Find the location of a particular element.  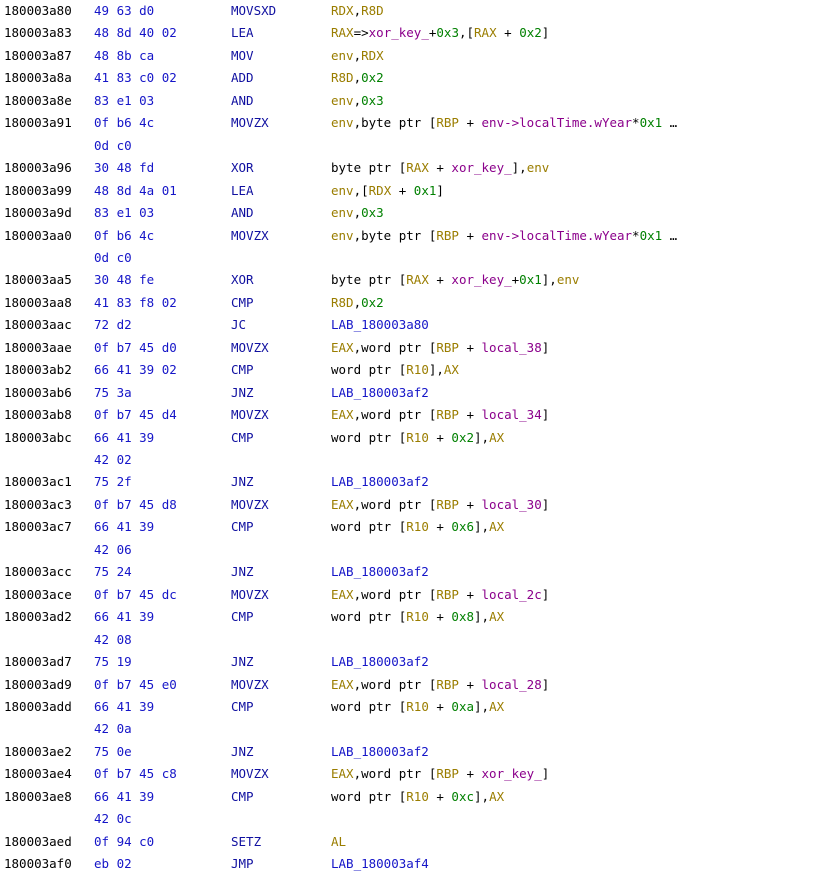

address: 180003ad9 is located at coordinates (38, 685).